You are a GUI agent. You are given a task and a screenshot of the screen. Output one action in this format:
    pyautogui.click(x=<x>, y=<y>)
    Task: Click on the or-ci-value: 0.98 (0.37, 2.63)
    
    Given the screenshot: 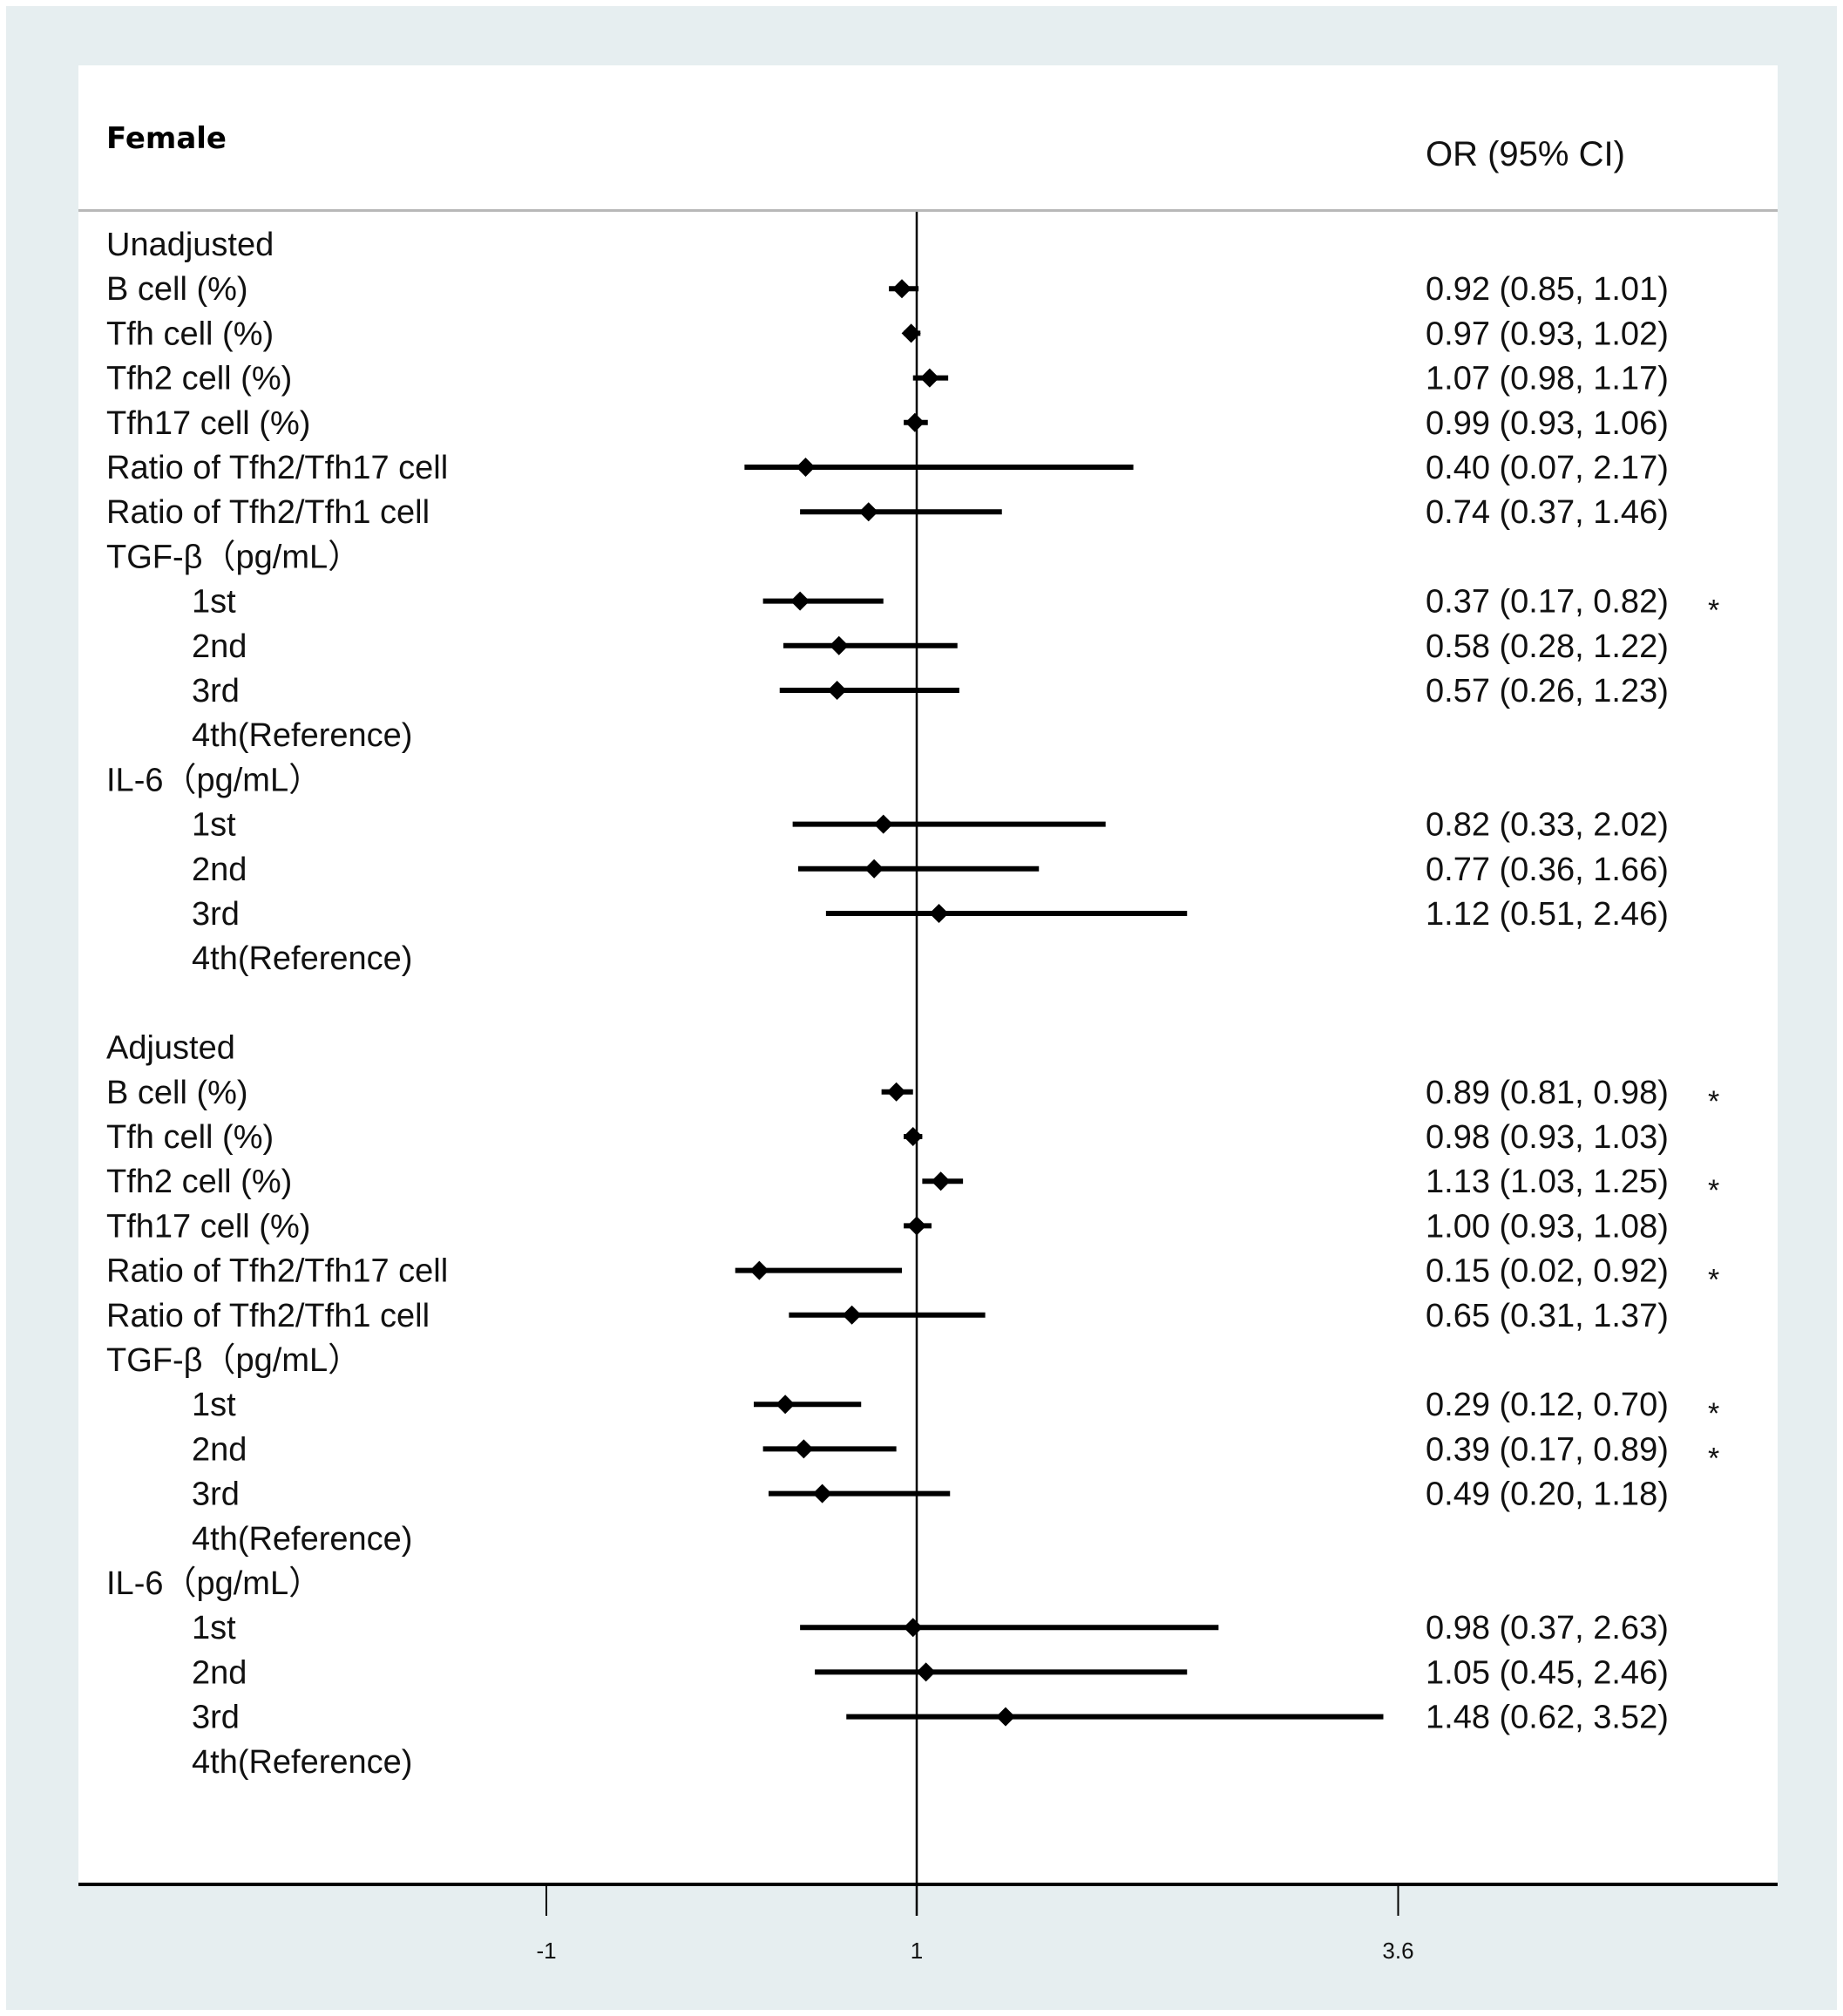 What is the action you would take?
    pyautogui.click(x=1548, y=1628)
    